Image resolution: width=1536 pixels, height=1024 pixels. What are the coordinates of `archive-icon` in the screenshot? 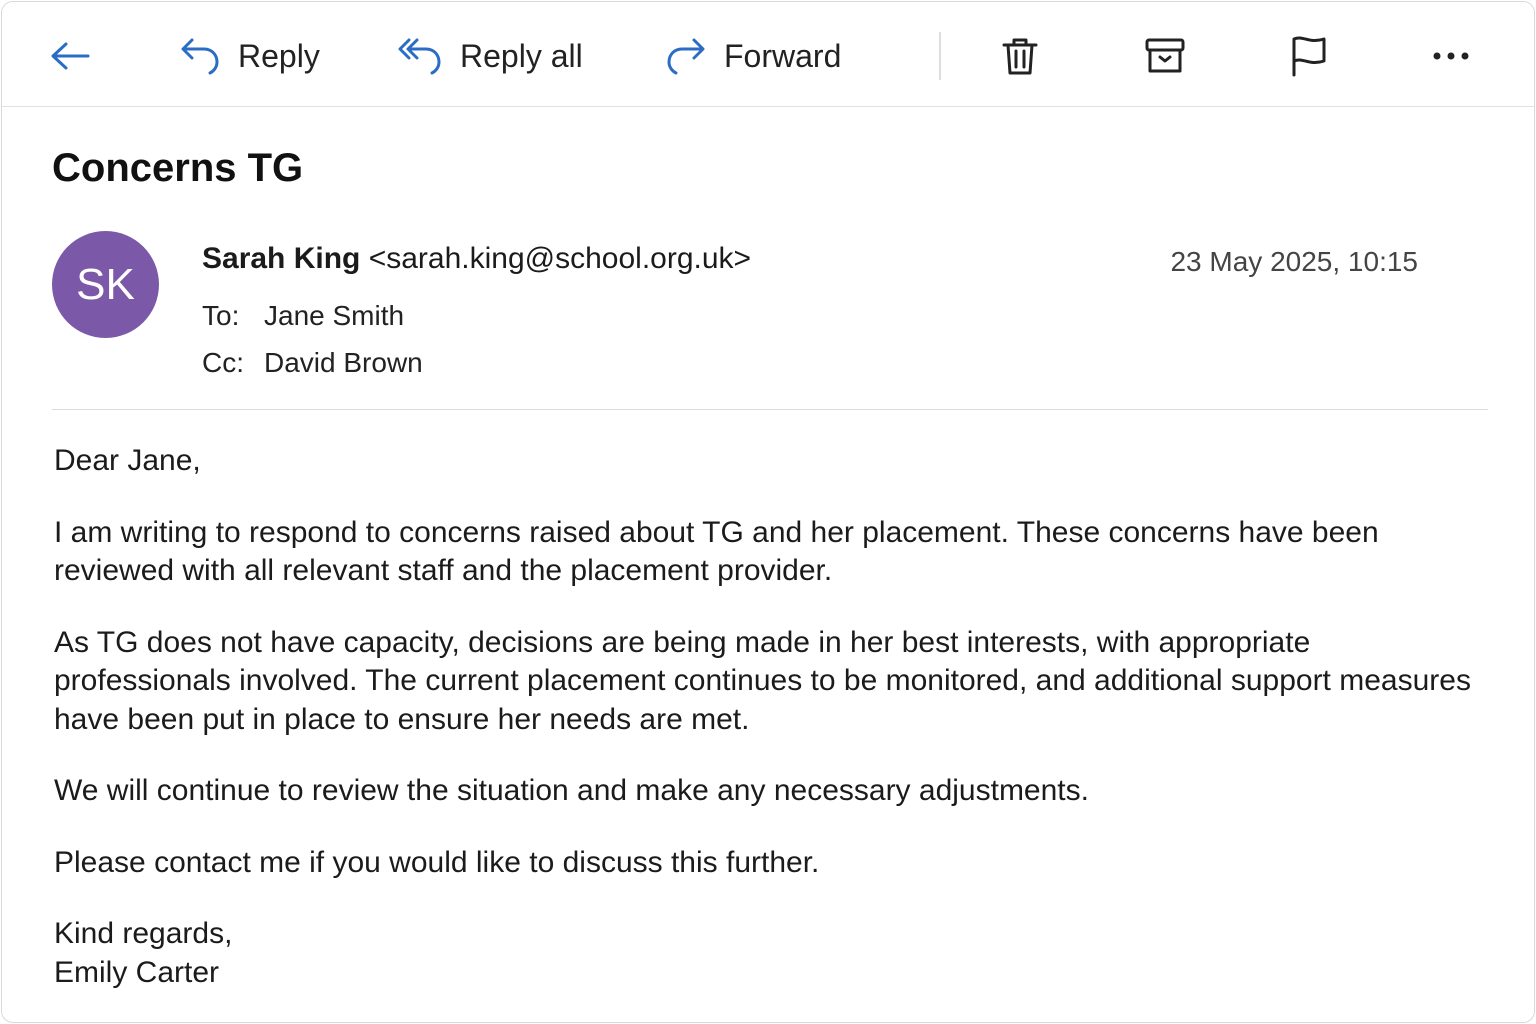 It's located at (1165, 55).